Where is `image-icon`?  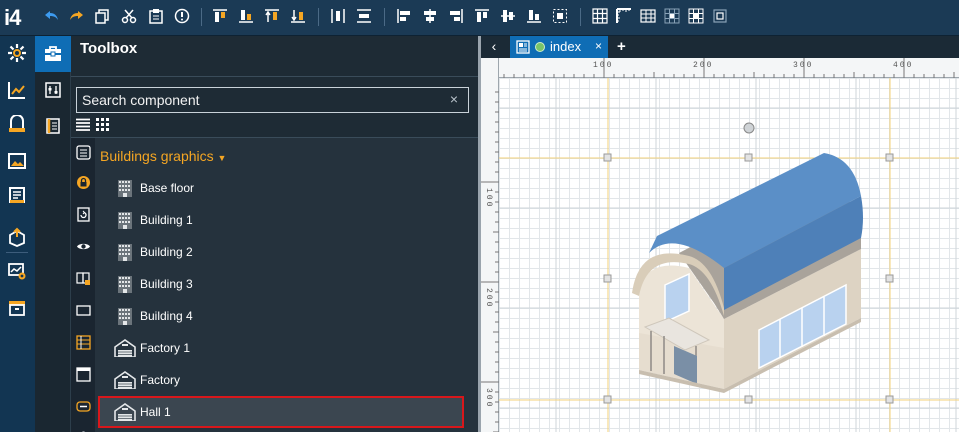
image-icon is located at coordinates (17, 161).